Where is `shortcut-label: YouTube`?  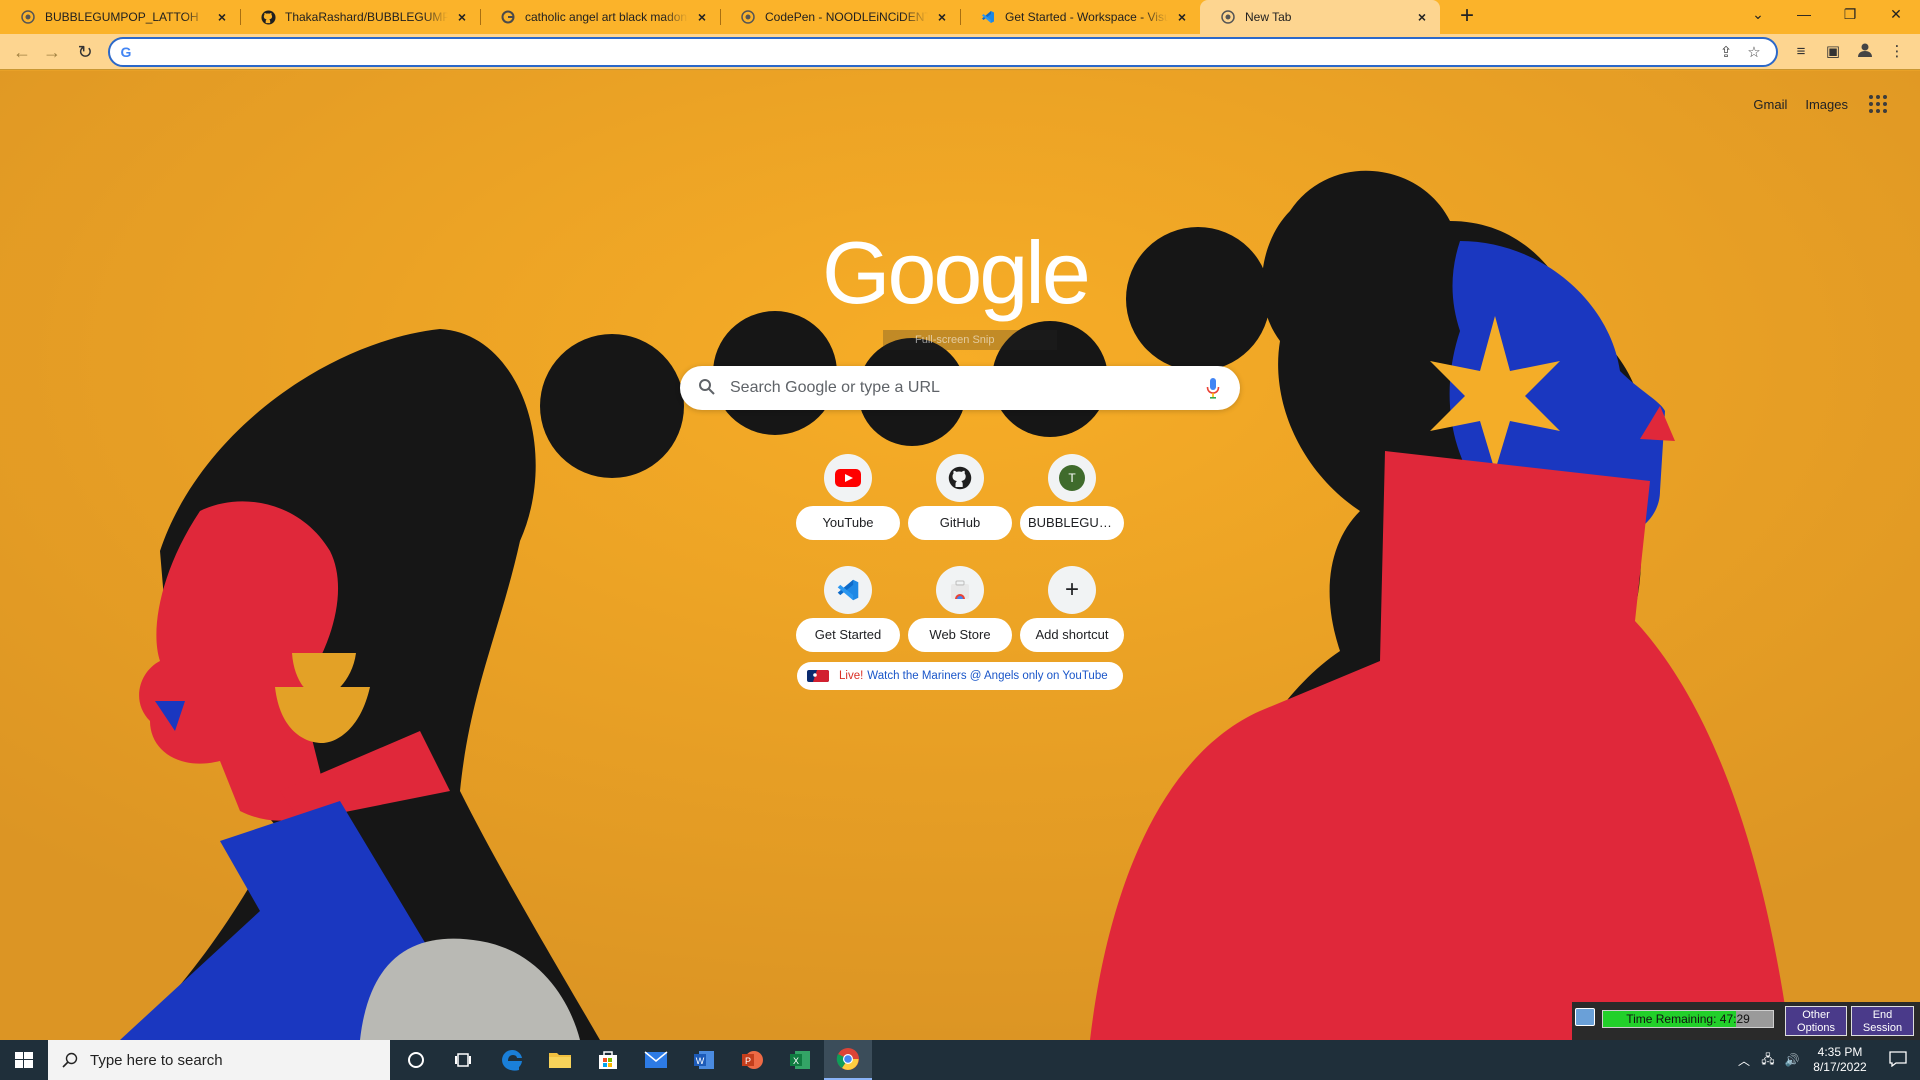 shortcut-label: YouTube is located at coordinates (848, 523).